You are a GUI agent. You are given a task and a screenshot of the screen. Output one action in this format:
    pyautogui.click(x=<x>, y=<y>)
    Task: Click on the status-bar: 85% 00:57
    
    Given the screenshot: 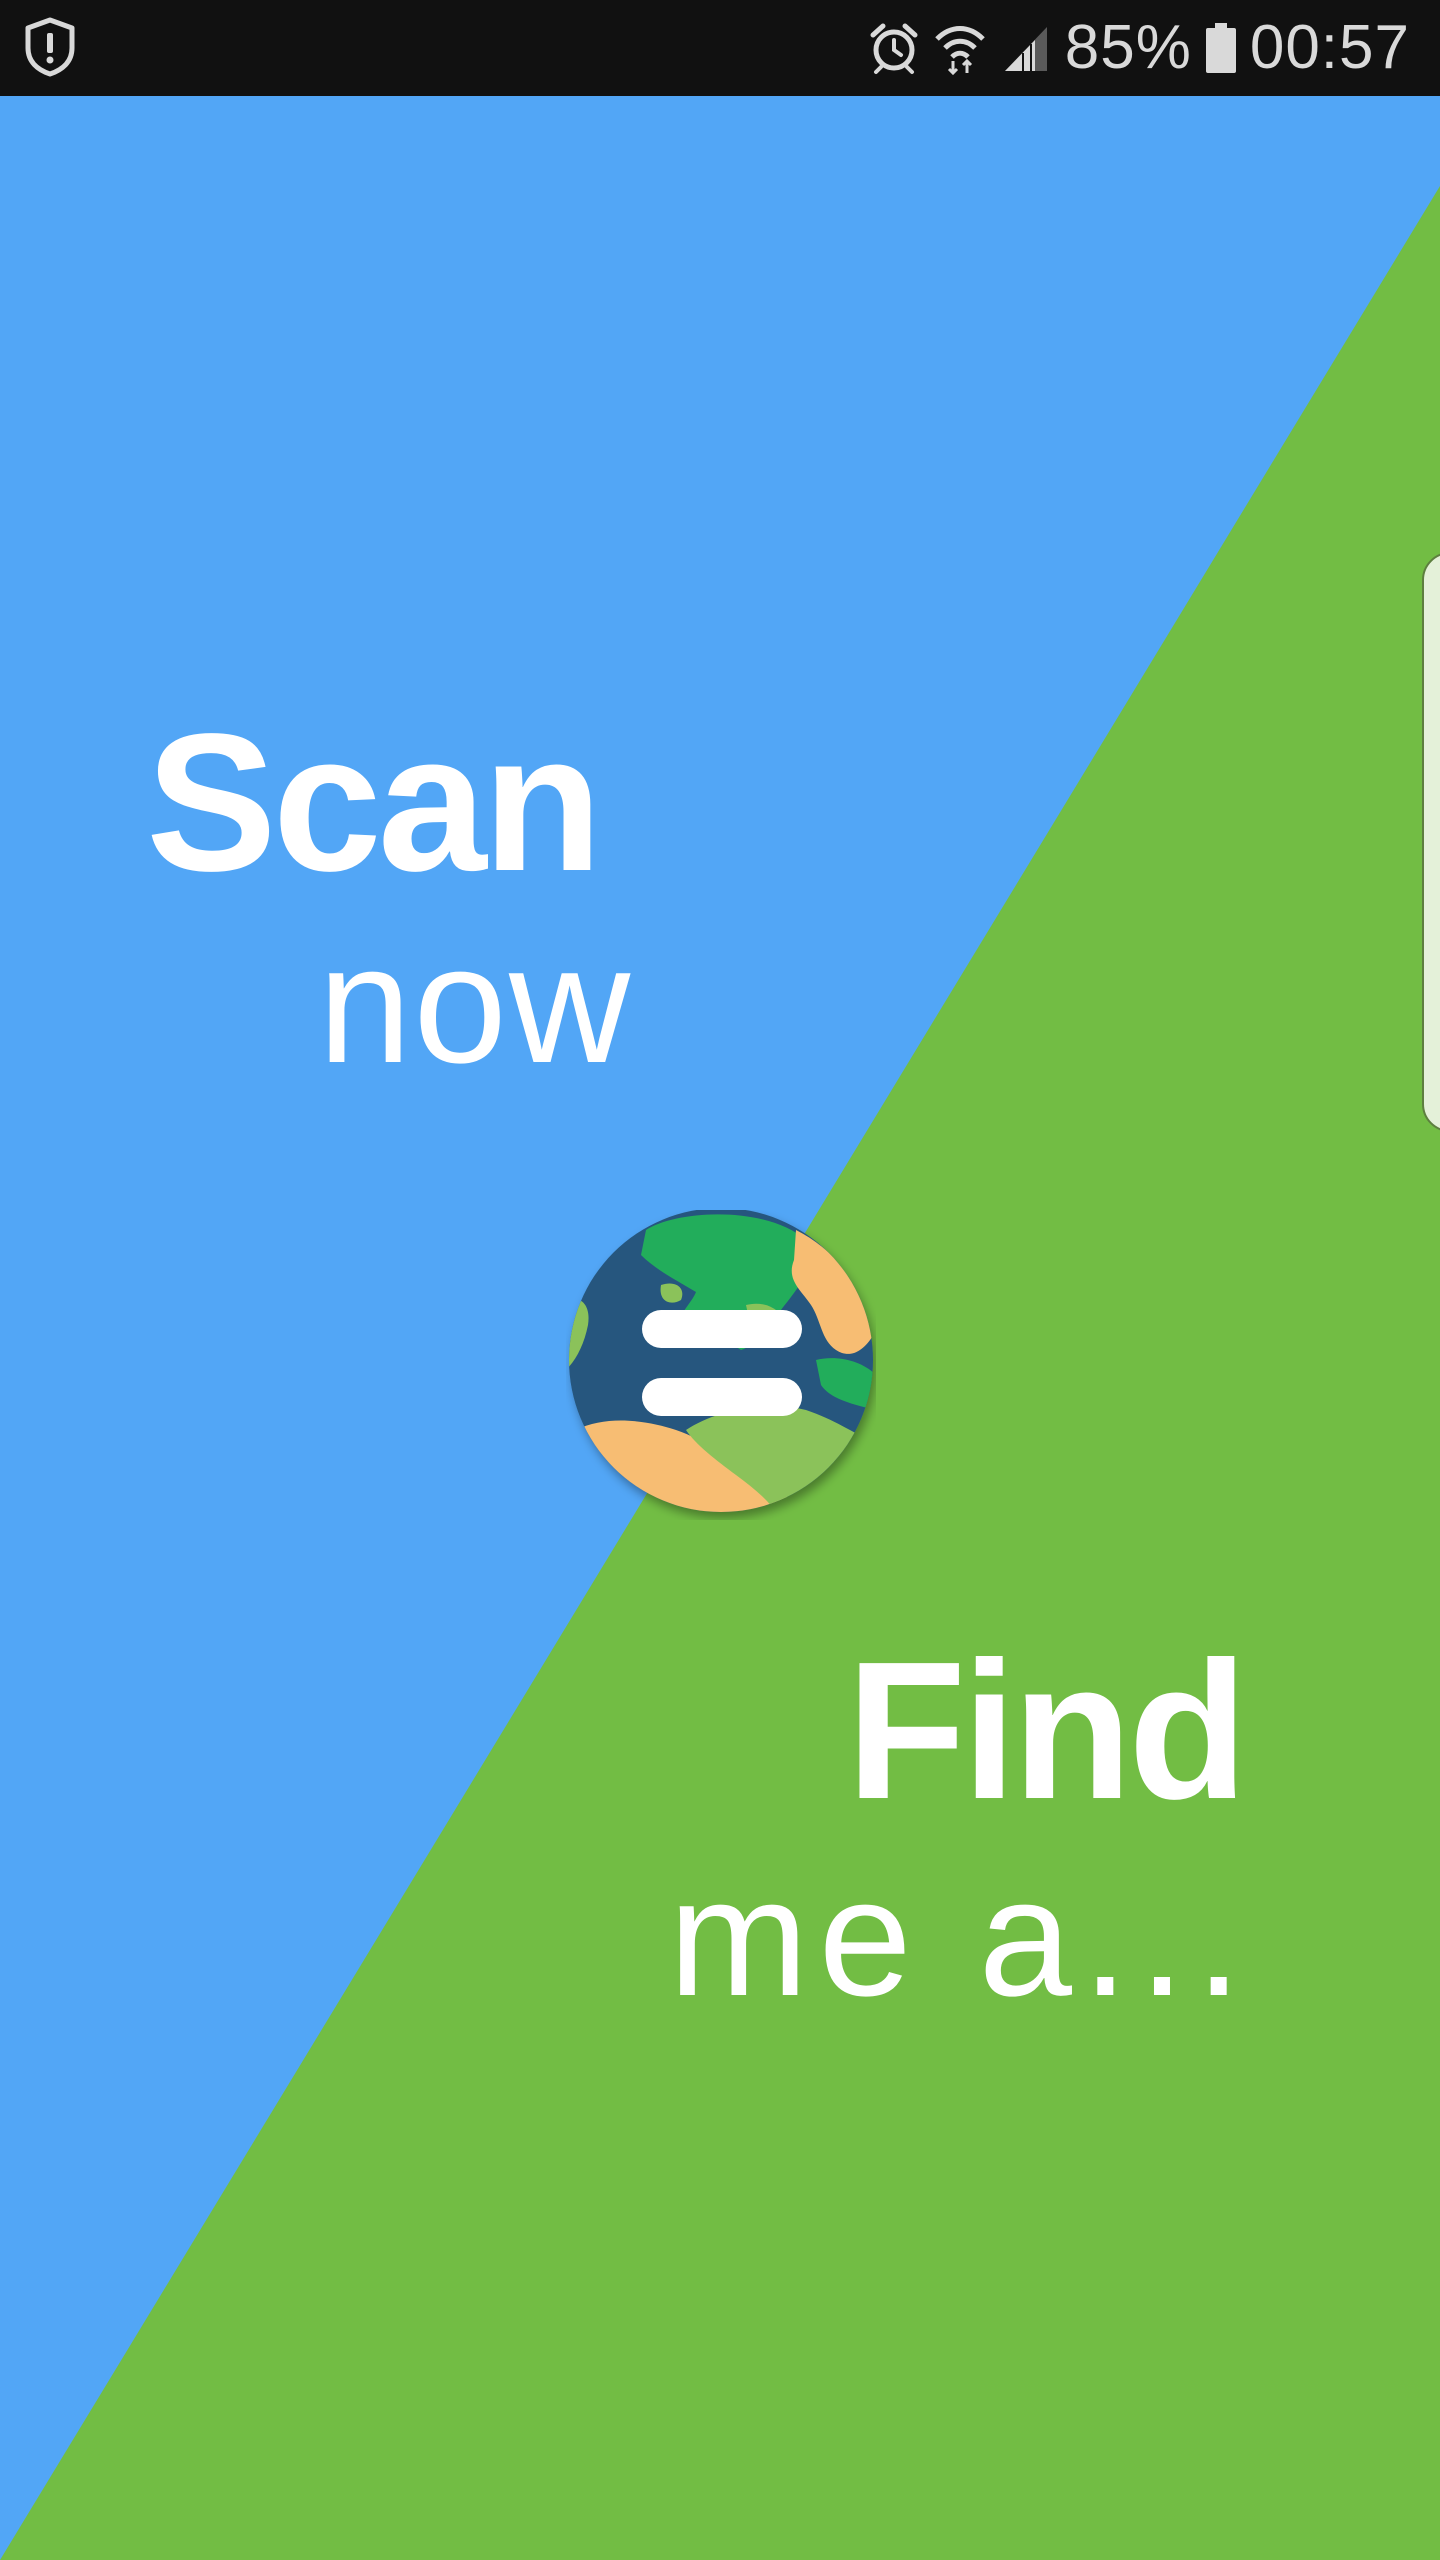 What is the action you would take?
    pyautogui.click(x=720, y=48)
    